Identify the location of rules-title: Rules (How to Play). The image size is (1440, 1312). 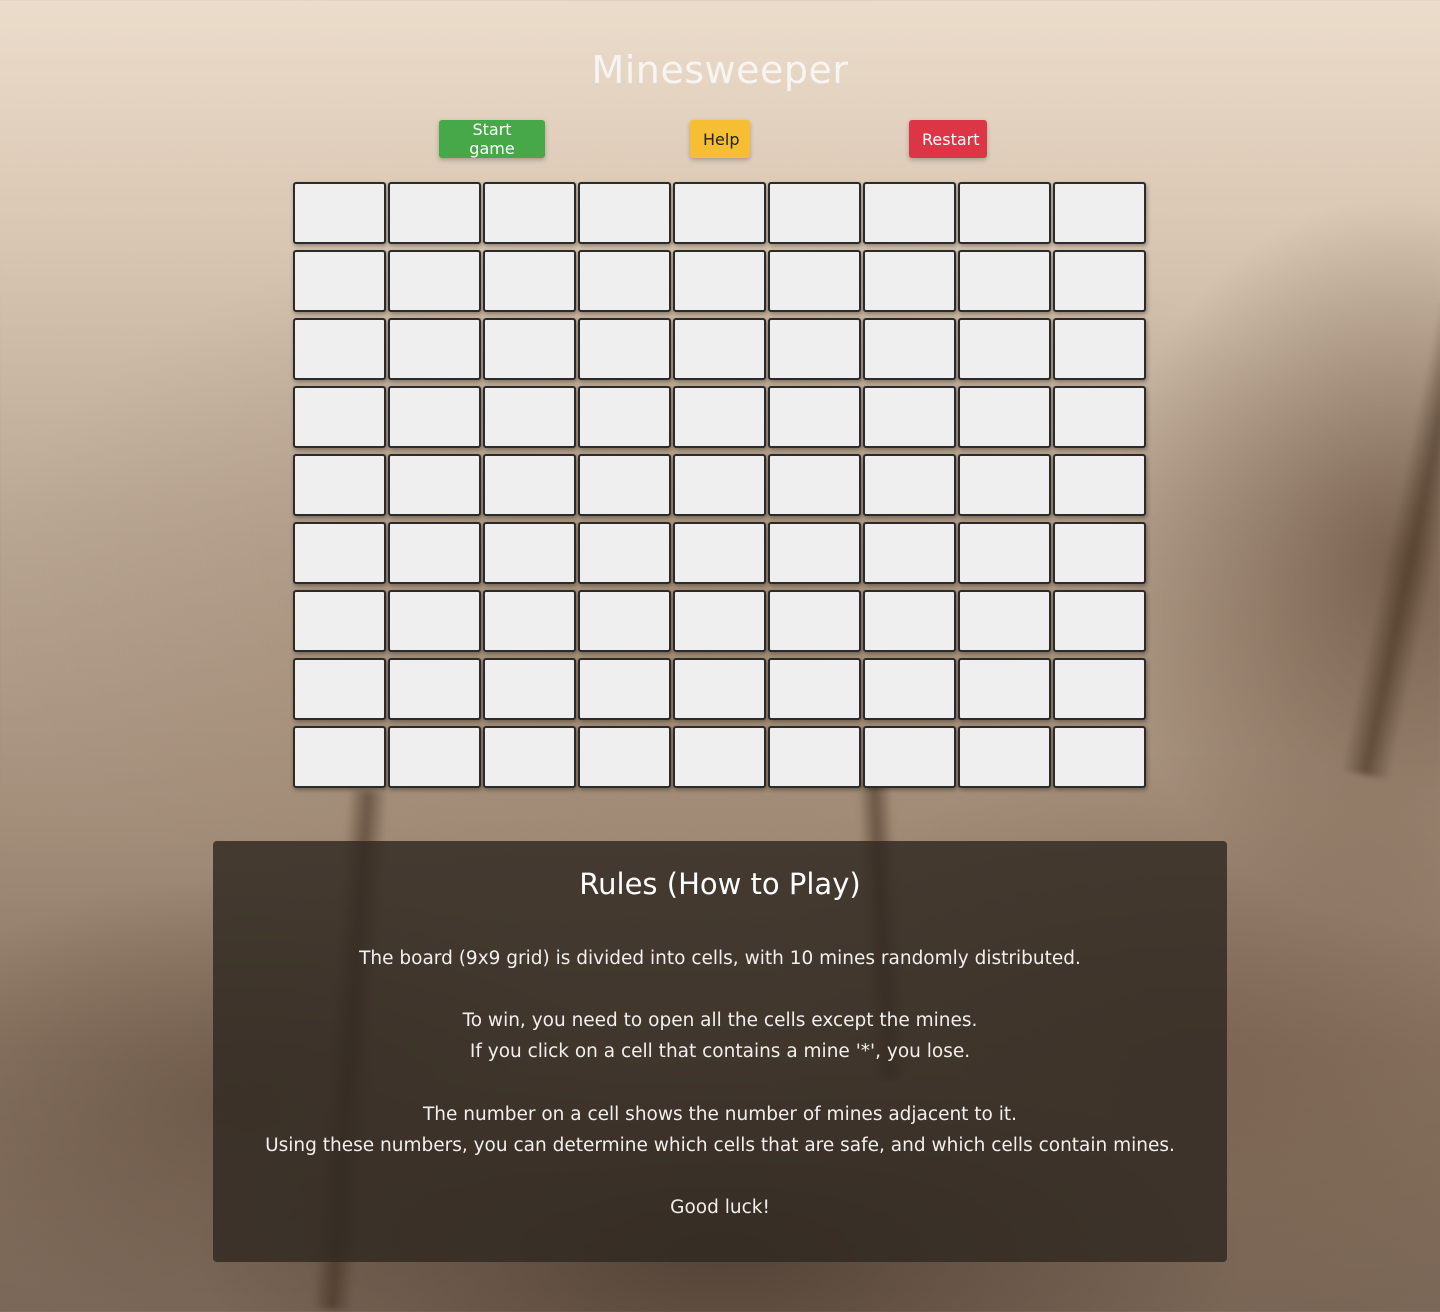
(720, 884).